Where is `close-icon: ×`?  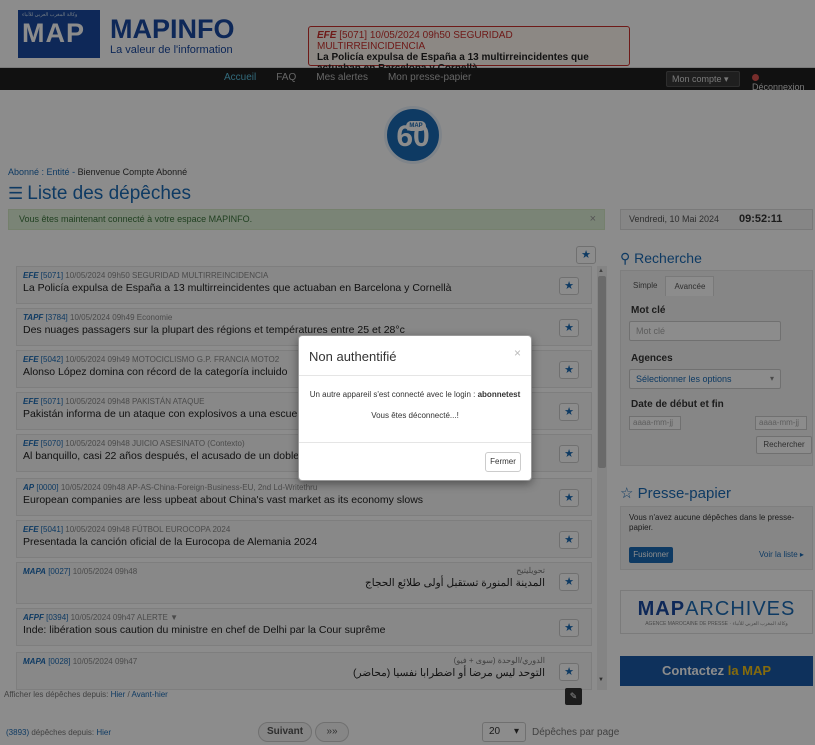
close-icon: × is located at coordinates (517, 353).